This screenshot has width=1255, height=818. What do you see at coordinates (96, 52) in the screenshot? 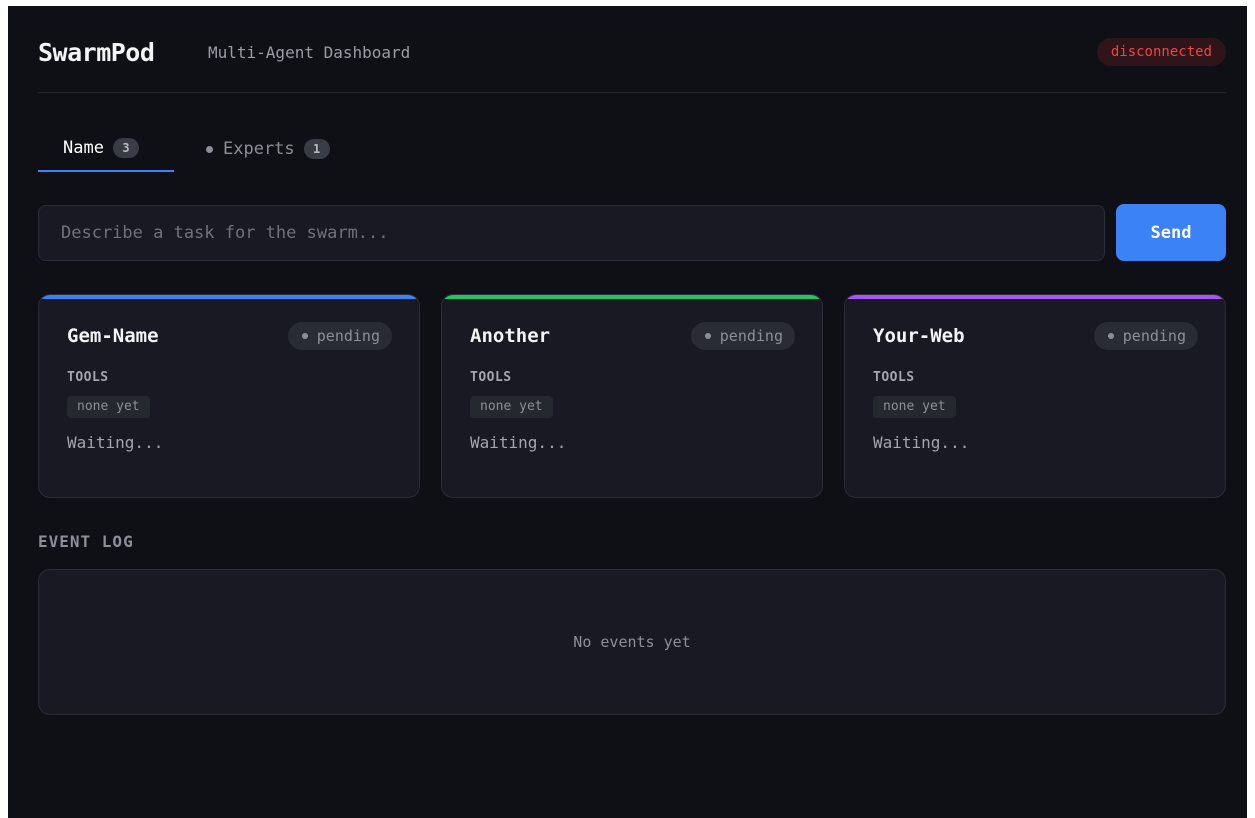
I see `app-title: SwarmPod` at bounding box center [96, 52].